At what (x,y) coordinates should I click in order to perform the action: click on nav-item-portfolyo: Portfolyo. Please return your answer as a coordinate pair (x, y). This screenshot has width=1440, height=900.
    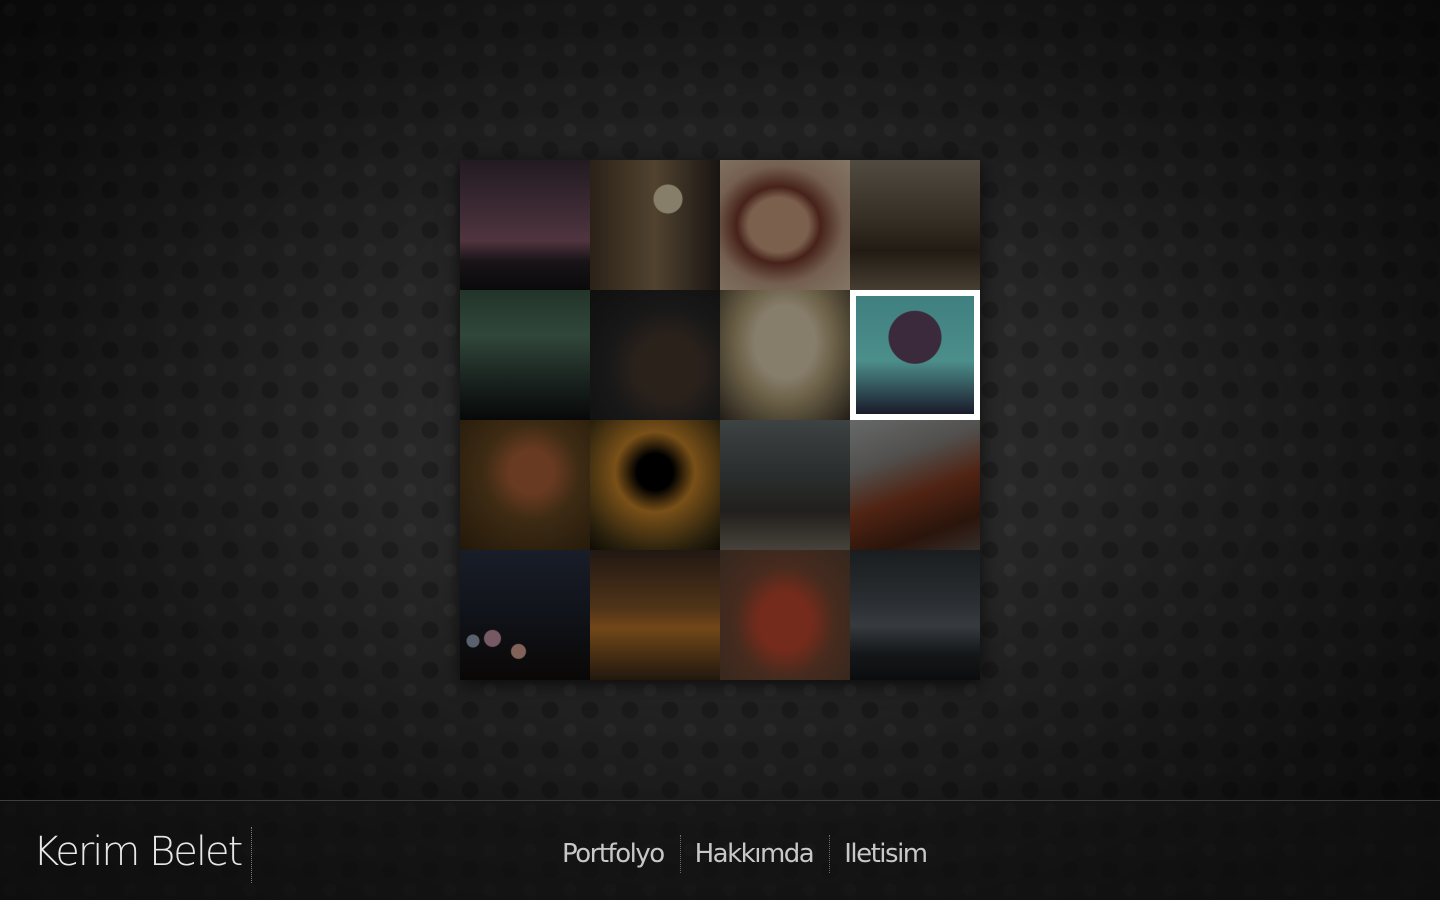
    Looking at the image, I should click on (613, 854).